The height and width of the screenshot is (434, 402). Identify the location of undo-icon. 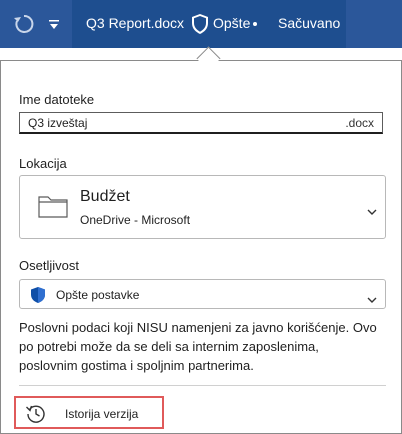
(24, 26).